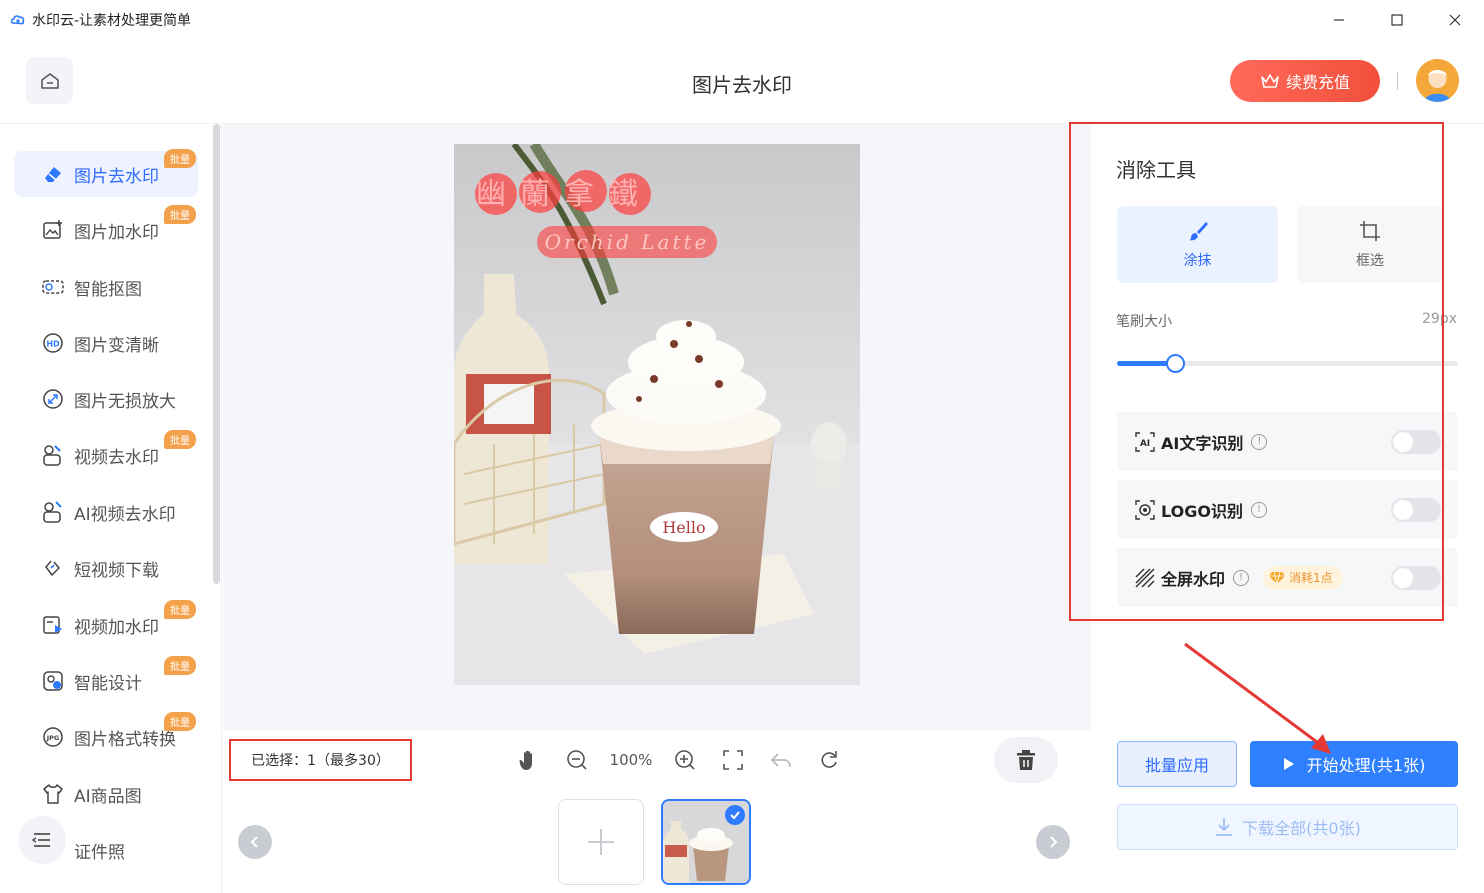 This screenshot has height=893, width=1484. I want to click on menu-collapse-icon, so click(40, 840).